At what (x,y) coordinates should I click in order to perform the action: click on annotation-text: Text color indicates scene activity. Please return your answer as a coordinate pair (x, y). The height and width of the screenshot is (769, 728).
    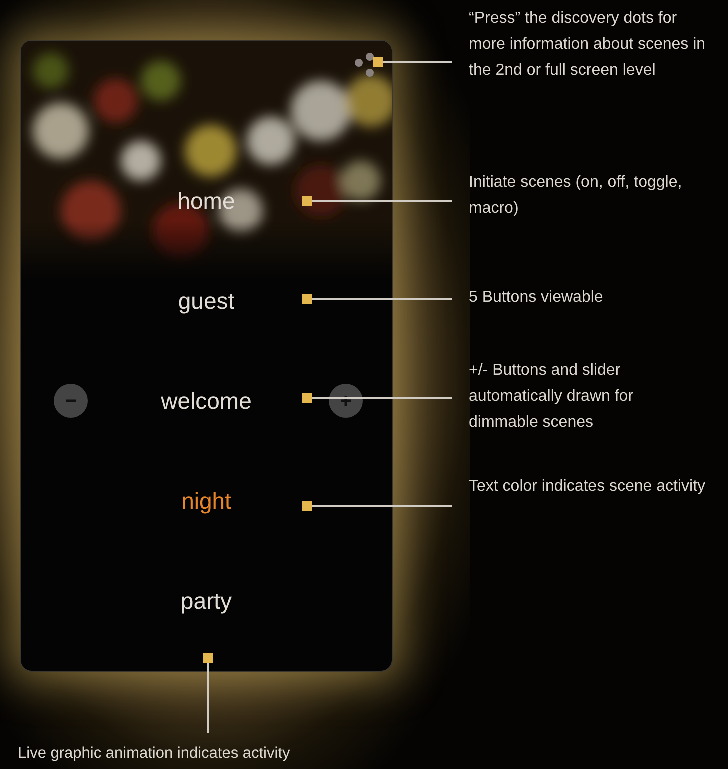
    Looking at the image, I should click on (588, 487).